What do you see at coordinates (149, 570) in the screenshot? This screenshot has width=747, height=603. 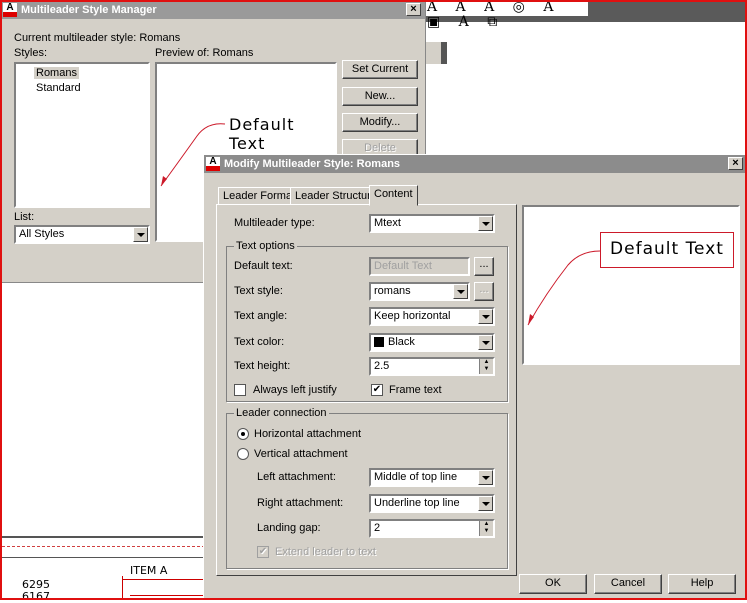 I see `drawing-item-label: ITEM A` at bounding box center [149, 570].